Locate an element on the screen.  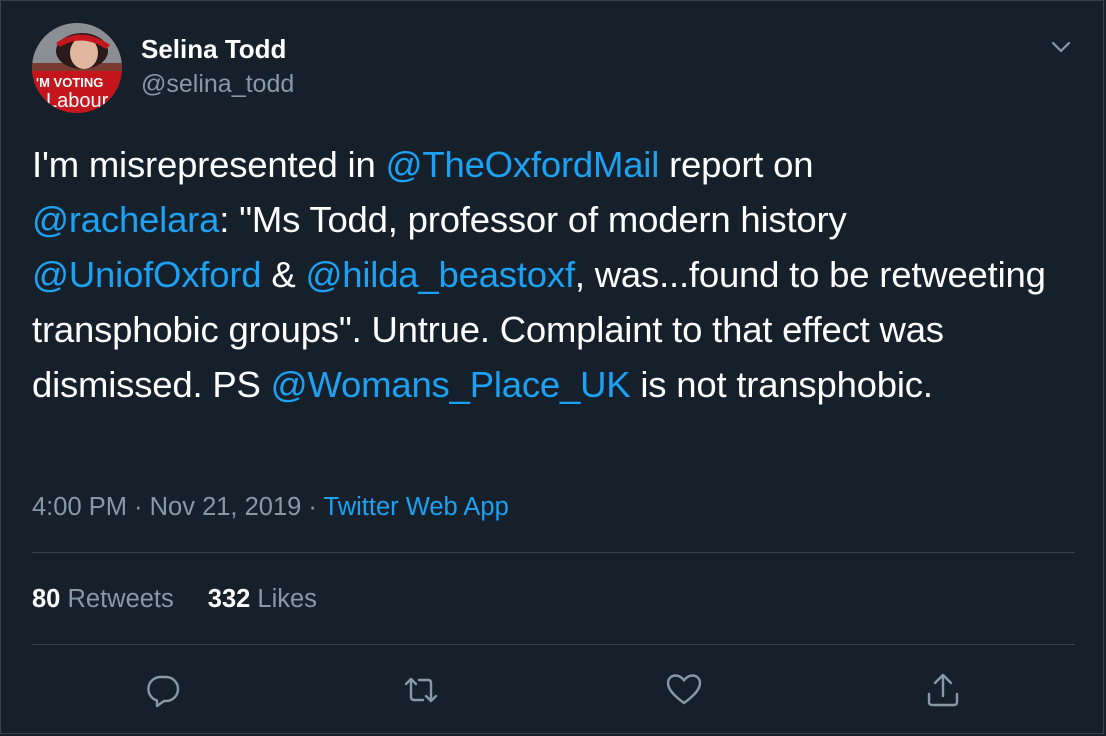
tweet-text-segment: & is located at coordinates (283, 274).